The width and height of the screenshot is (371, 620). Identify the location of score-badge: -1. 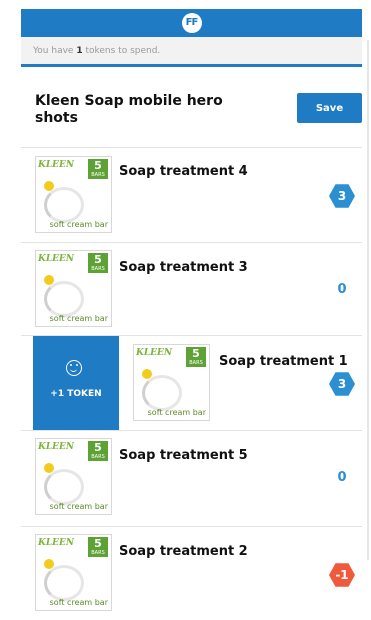
(342, 575).